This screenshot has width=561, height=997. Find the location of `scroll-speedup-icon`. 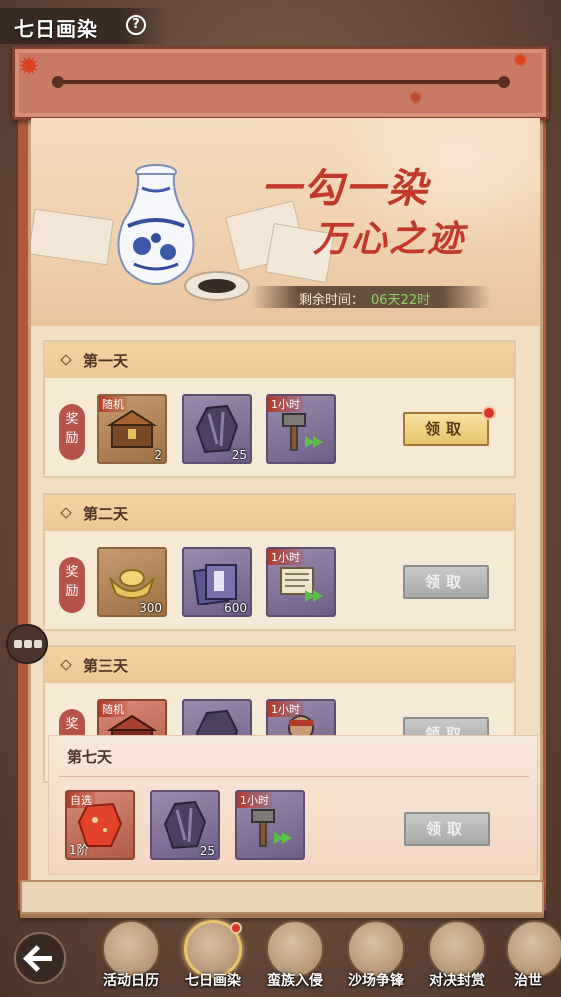

scroll-speedup-icon is located at coordinates (301, 584).